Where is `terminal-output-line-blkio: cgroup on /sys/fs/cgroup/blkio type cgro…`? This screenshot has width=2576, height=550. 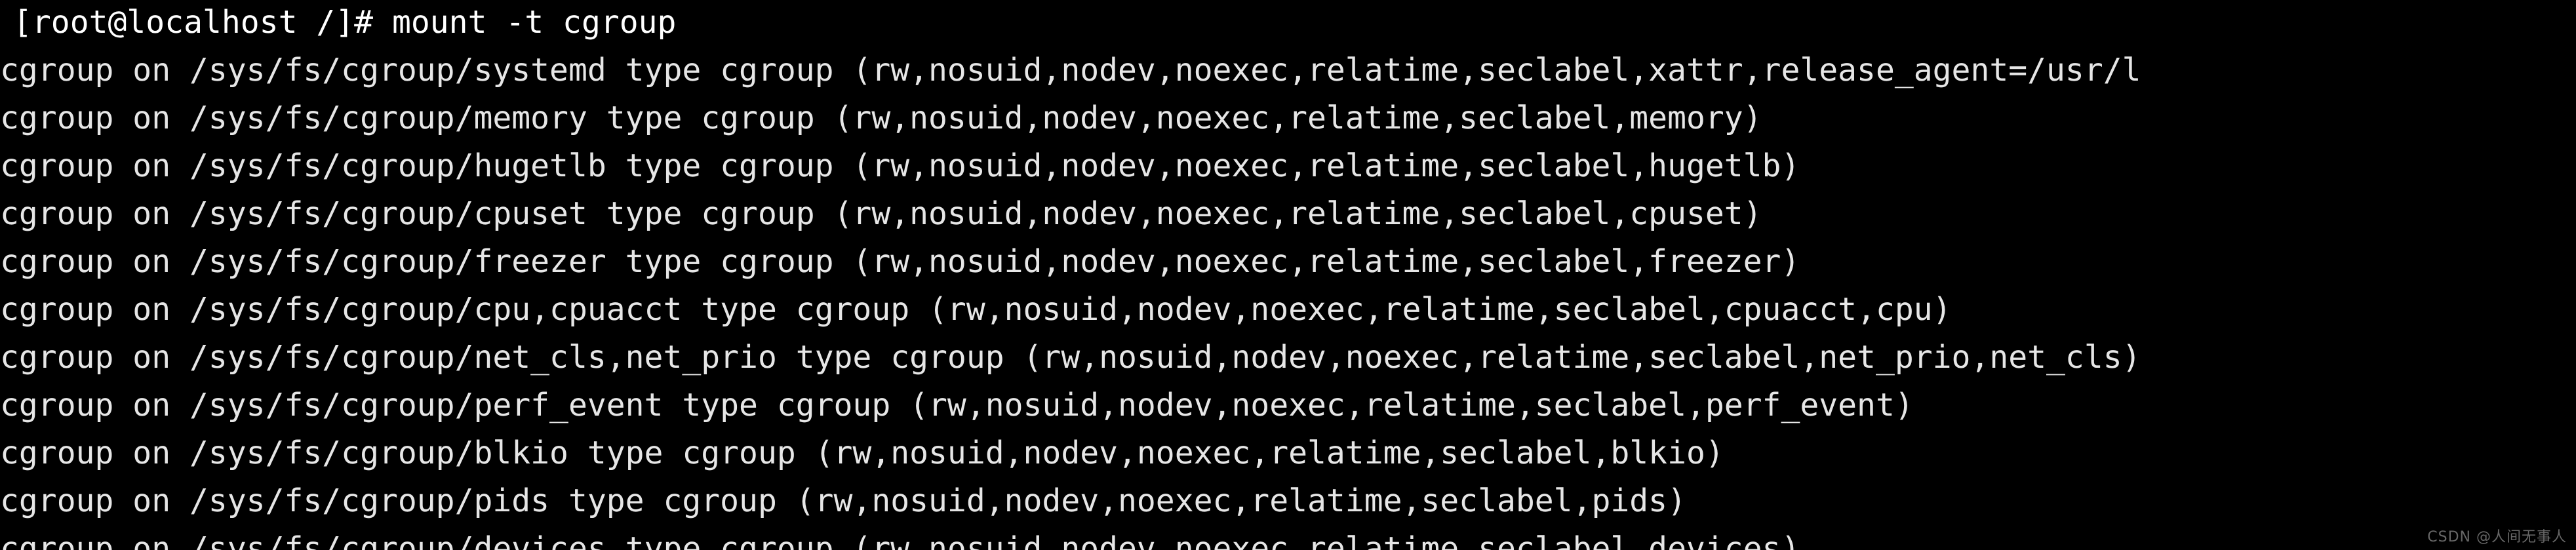
terminal-output-line-blkio: cgroup on /sys/fs/cgroup/blkio type cgro… is located at coordinates (862, 453).